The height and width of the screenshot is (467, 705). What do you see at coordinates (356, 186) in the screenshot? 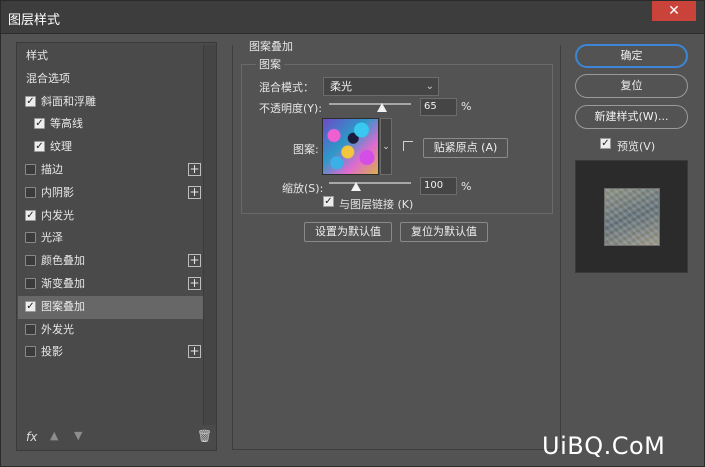
I see `scale-slider-thumb` at bounding box center [356, 186].